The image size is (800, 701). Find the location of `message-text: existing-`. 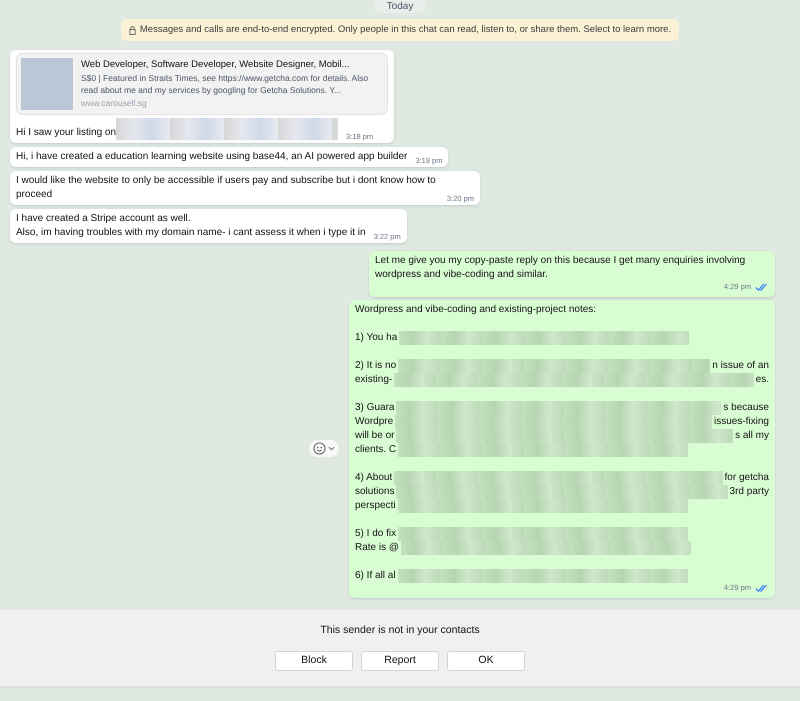

message-text: existing- is located at coordinates (373, 380).